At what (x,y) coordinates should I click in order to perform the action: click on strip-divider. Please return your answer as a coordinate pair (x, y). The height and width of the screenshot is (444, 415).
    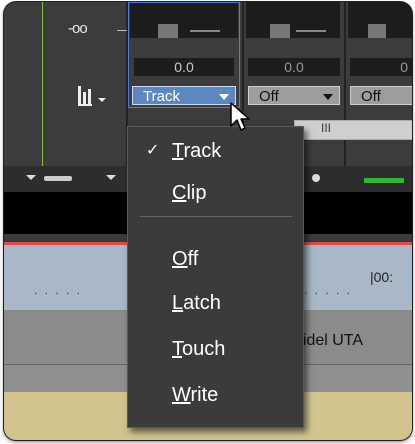
    Looking at the image, I should click on (345, 84).